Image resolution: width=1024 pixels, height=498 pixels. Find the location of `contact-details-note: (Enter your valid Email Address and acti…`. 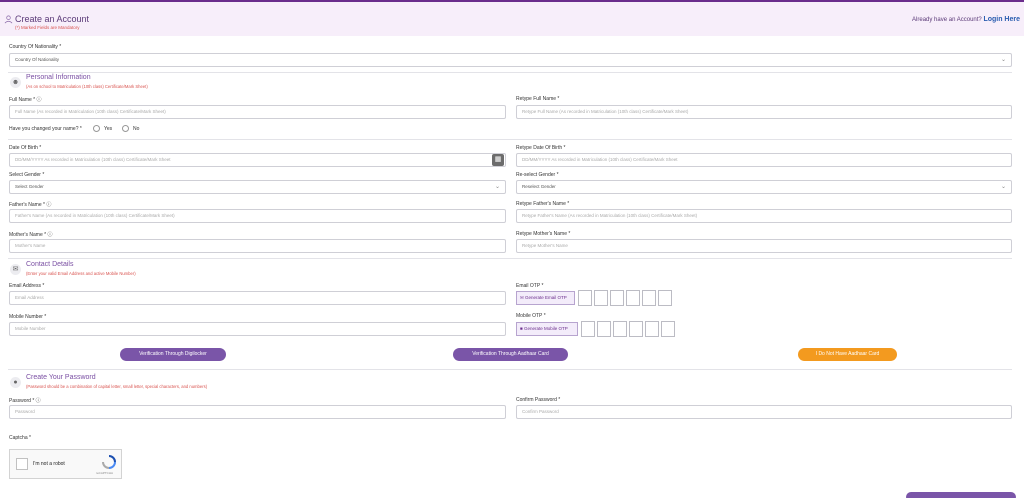

contact-details-note: (Enter your valid Email Address and acti… is located at coordinates (81, 273).